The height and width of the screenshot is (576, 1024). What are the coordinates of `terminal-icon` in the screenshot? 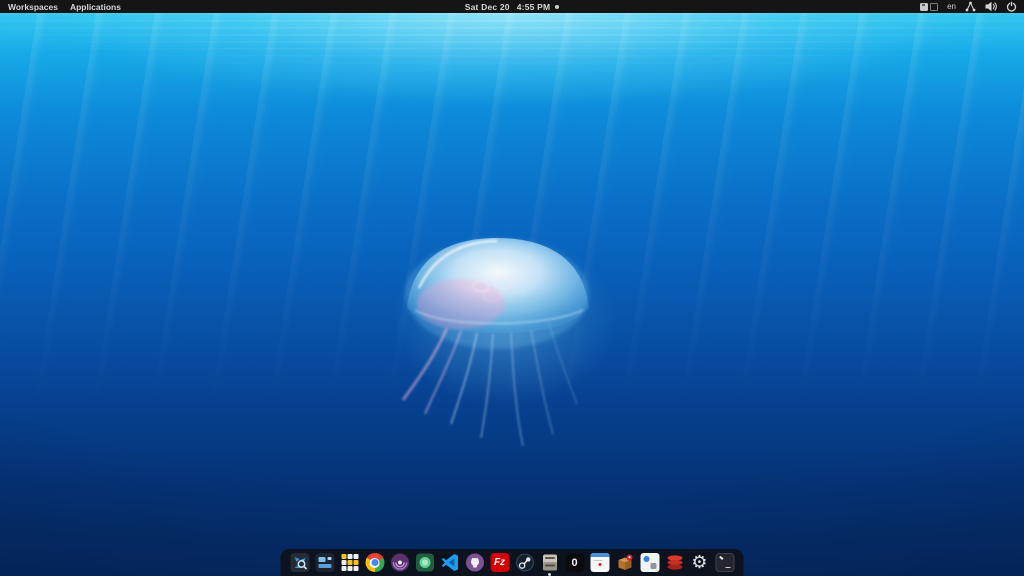 It's located at (724, 562).